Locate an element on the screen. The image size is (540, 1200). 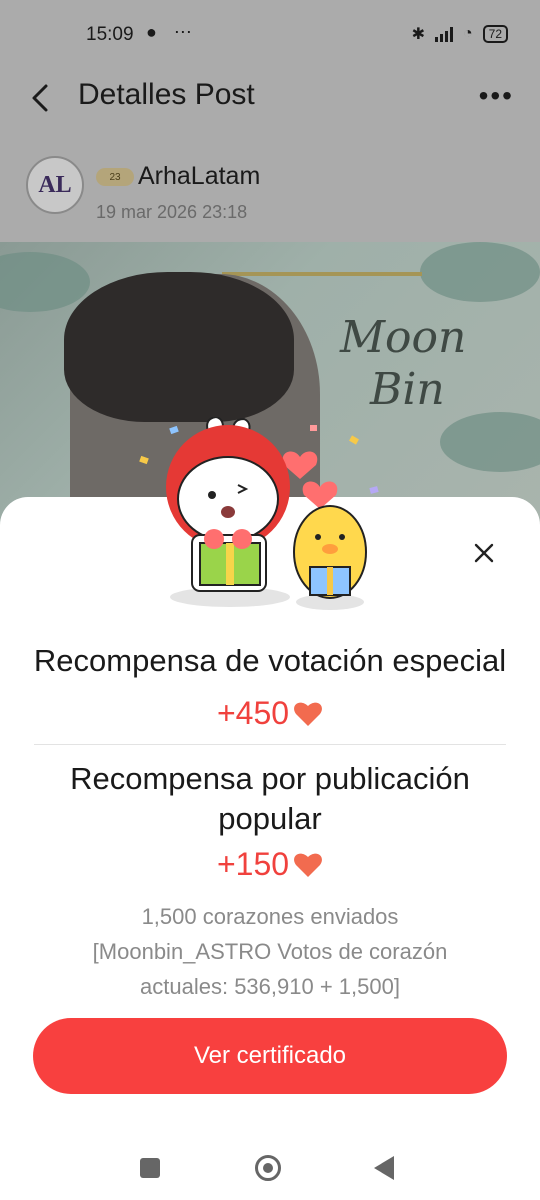
view-certificate-button: Ver certificado is located at coordinates (270, 1056).